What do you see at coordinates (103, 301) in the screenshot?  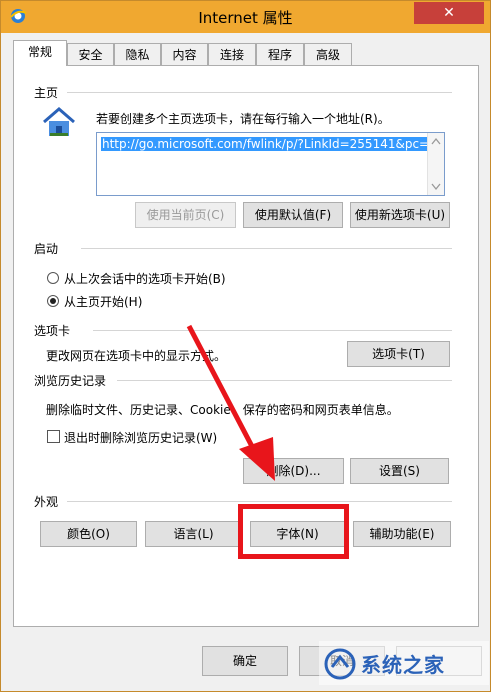 I see `startup-homepage-label: 从主页开始(H)` at bounding box center [103, 301].